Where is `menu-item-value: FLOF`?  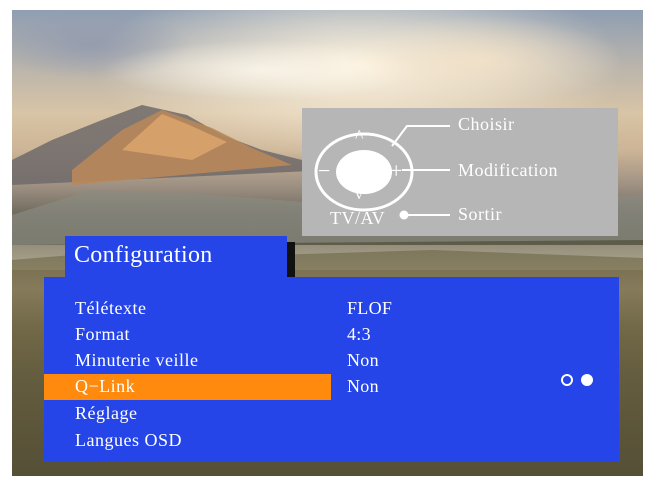
menu-item-value: FLOF is located at coordinates (370, 308).